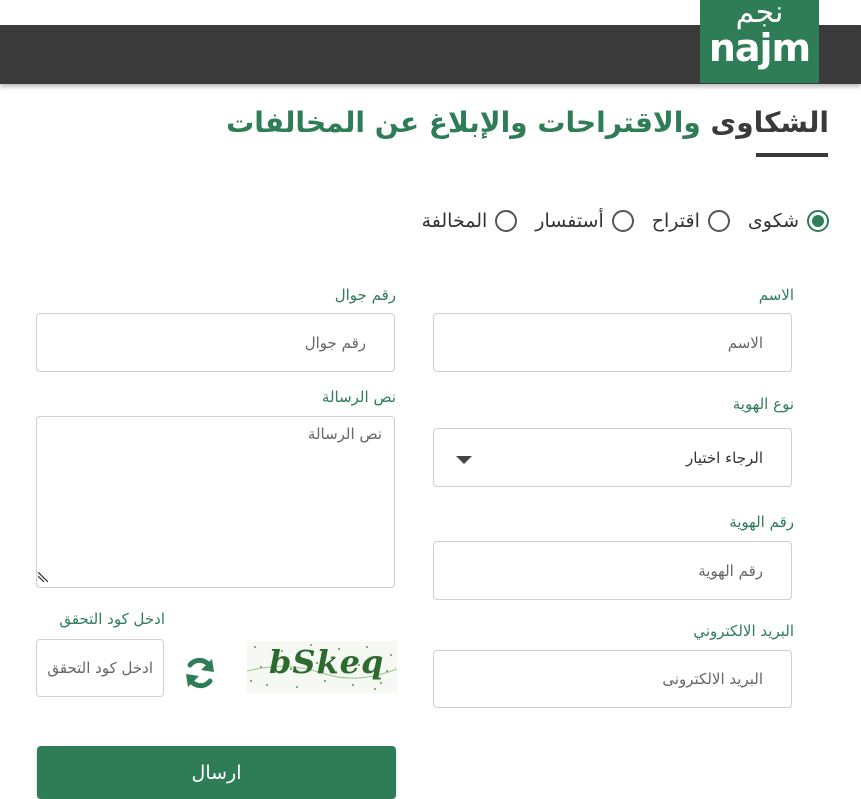 This screenshot has height=799, width=861. What do you see at coordinates (612, 342) in the screenshot?
I see `name-input` at bounding box center [612, 342].